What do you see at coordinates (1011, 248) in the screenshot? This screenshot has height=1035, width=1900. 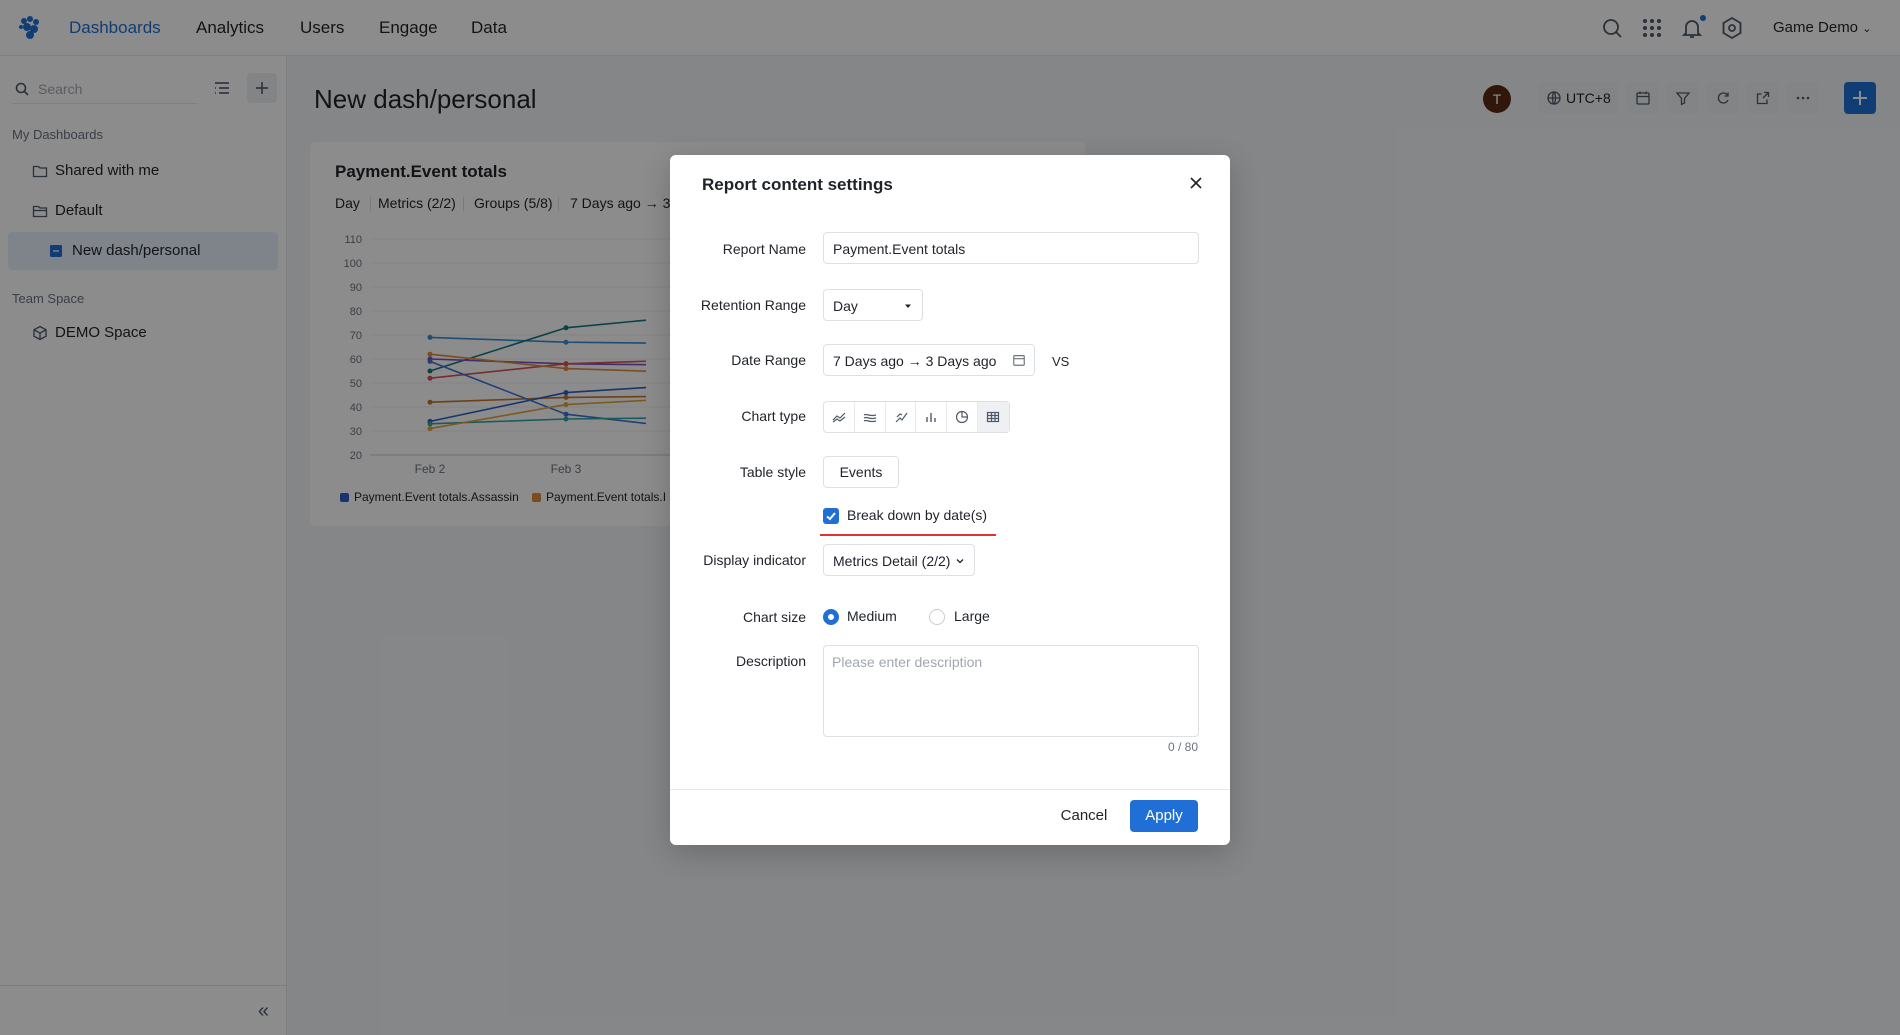 I see `report-name-field: Payment.Event totals` at bounding box center [1011, 248].